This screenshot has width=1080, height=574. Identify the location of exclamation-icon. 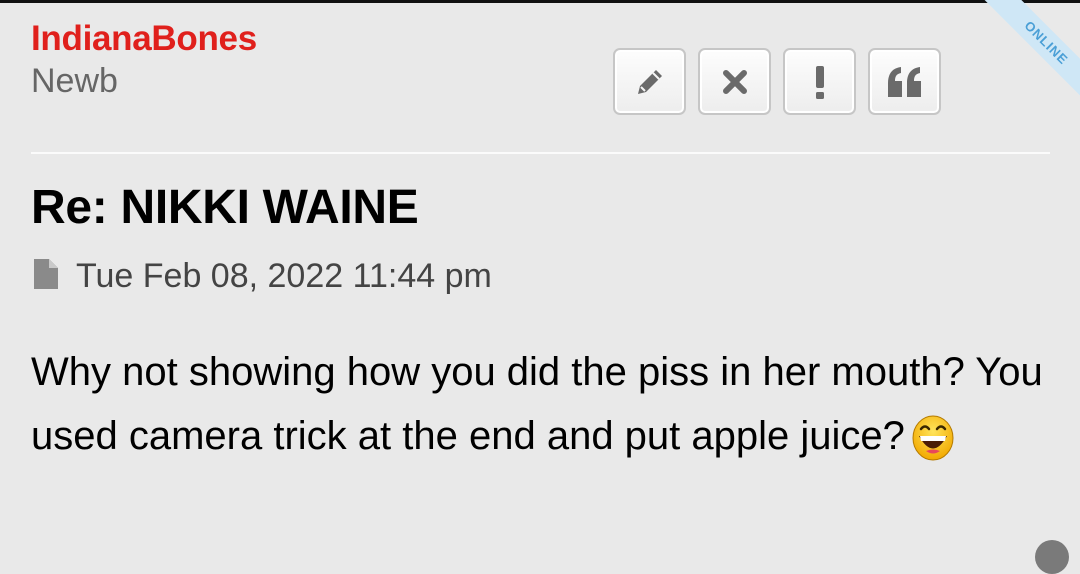
(820, 82).